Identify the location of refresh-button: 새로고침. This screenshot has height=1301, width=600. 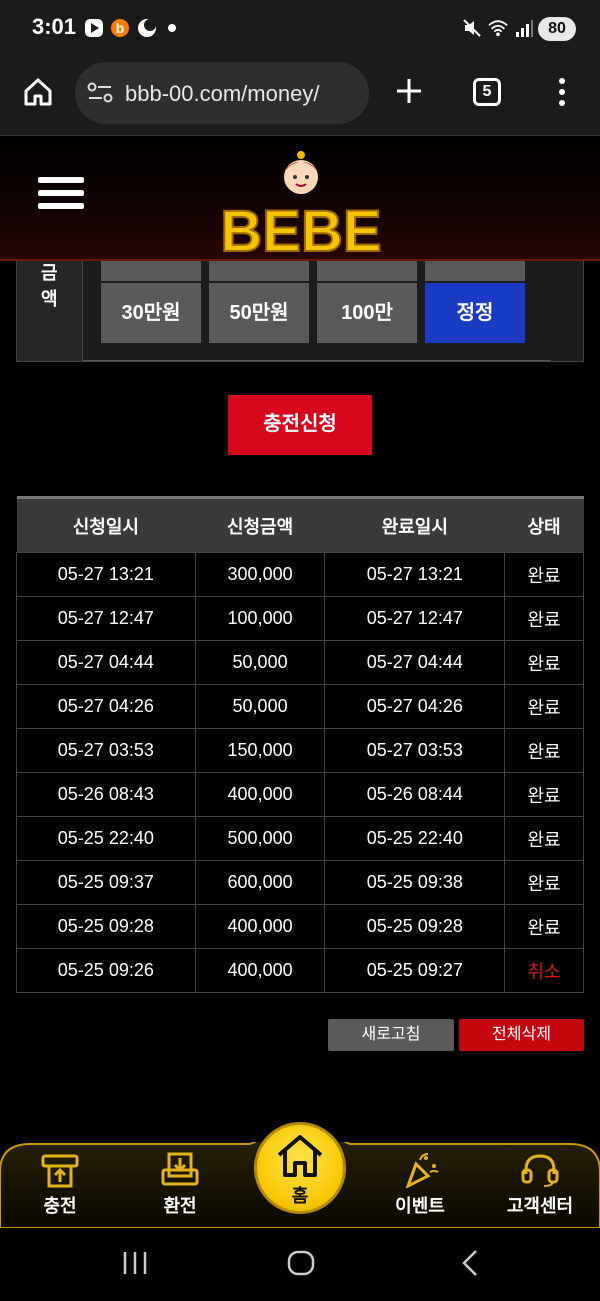
(391, 1035).